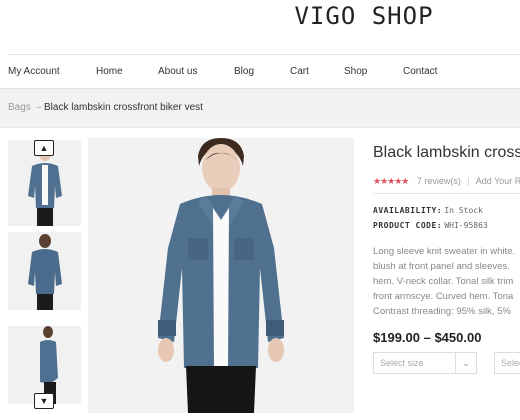  What do you see at coordinates (463, 210) in the screenshot?
I see `availability-value: In Stock` at bounding box center [463, 210].